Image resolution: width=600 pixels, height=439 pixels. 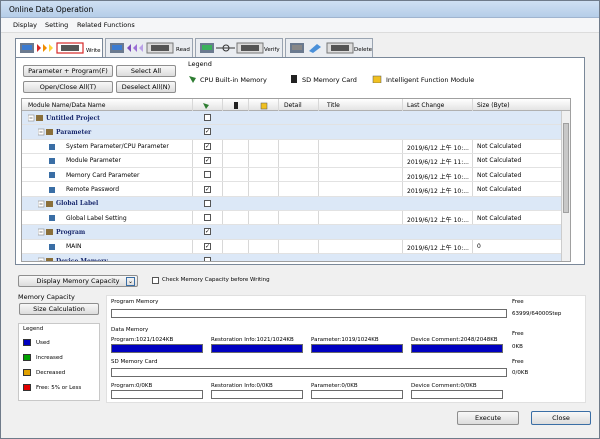 What do you see at coordinates (27, 342) in the screenshot?
I see `used-swatch` at bounding box center [27, 342].